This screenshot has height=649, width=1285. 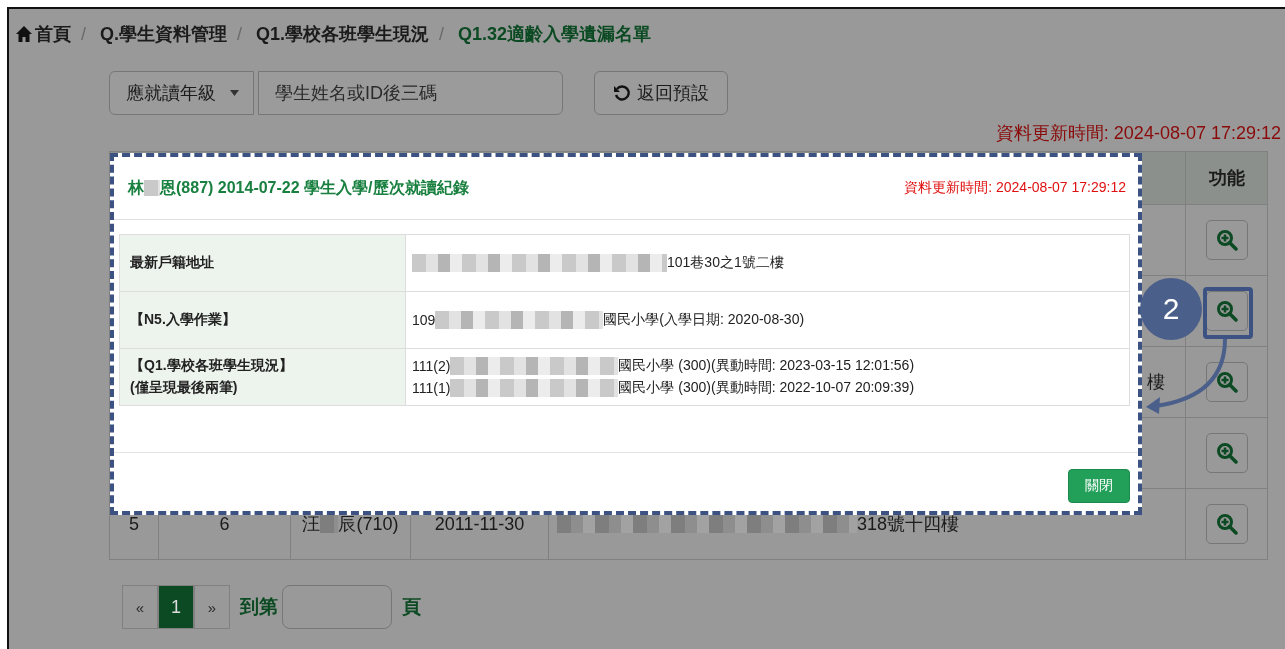 I want to click on column-header: 功能, so click(x=1227, y=178).